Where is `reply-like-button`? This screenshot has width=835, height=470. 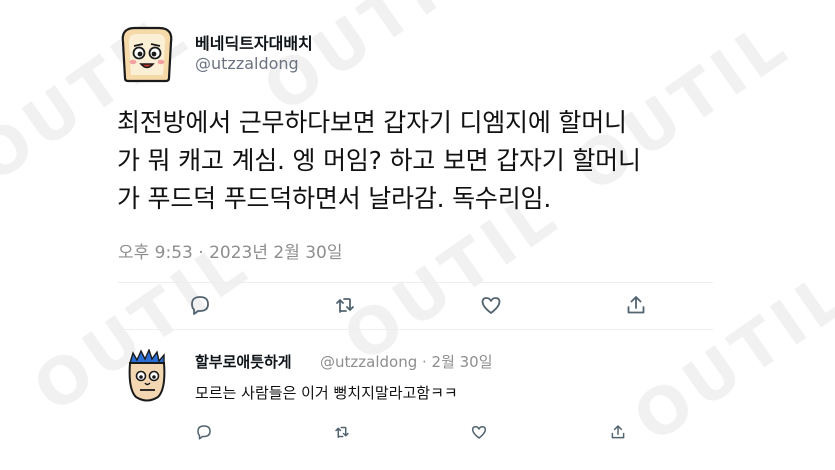 reply-like-button is located at coordinates (479, 432).